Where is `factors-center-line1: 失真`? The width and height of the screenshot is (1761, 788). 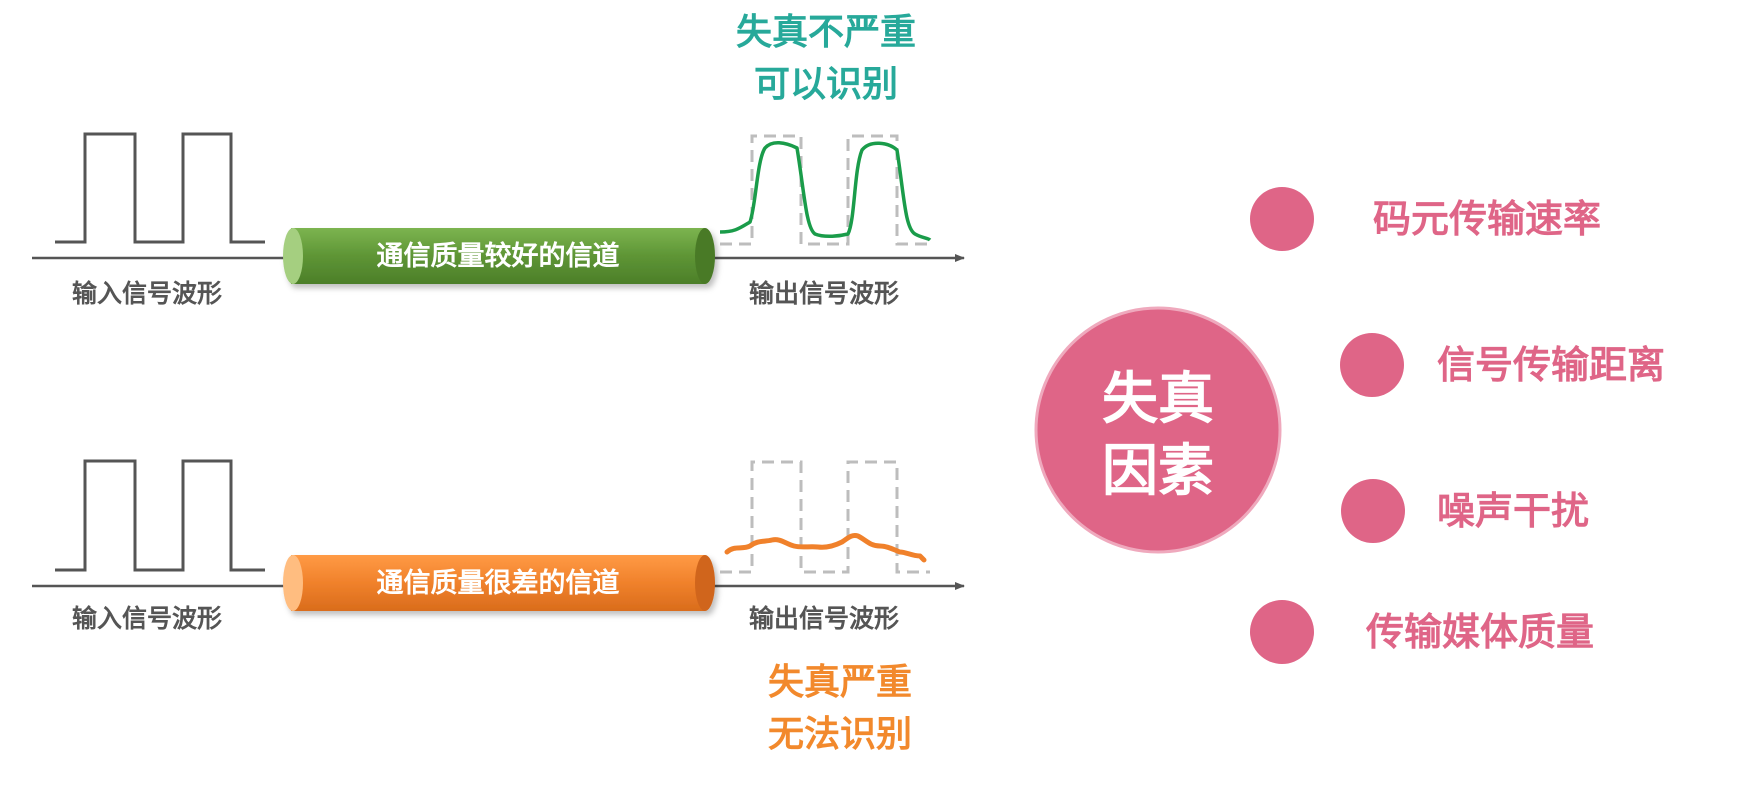
factors-center-line1: 失真 is located at coordinates (1158, 399).